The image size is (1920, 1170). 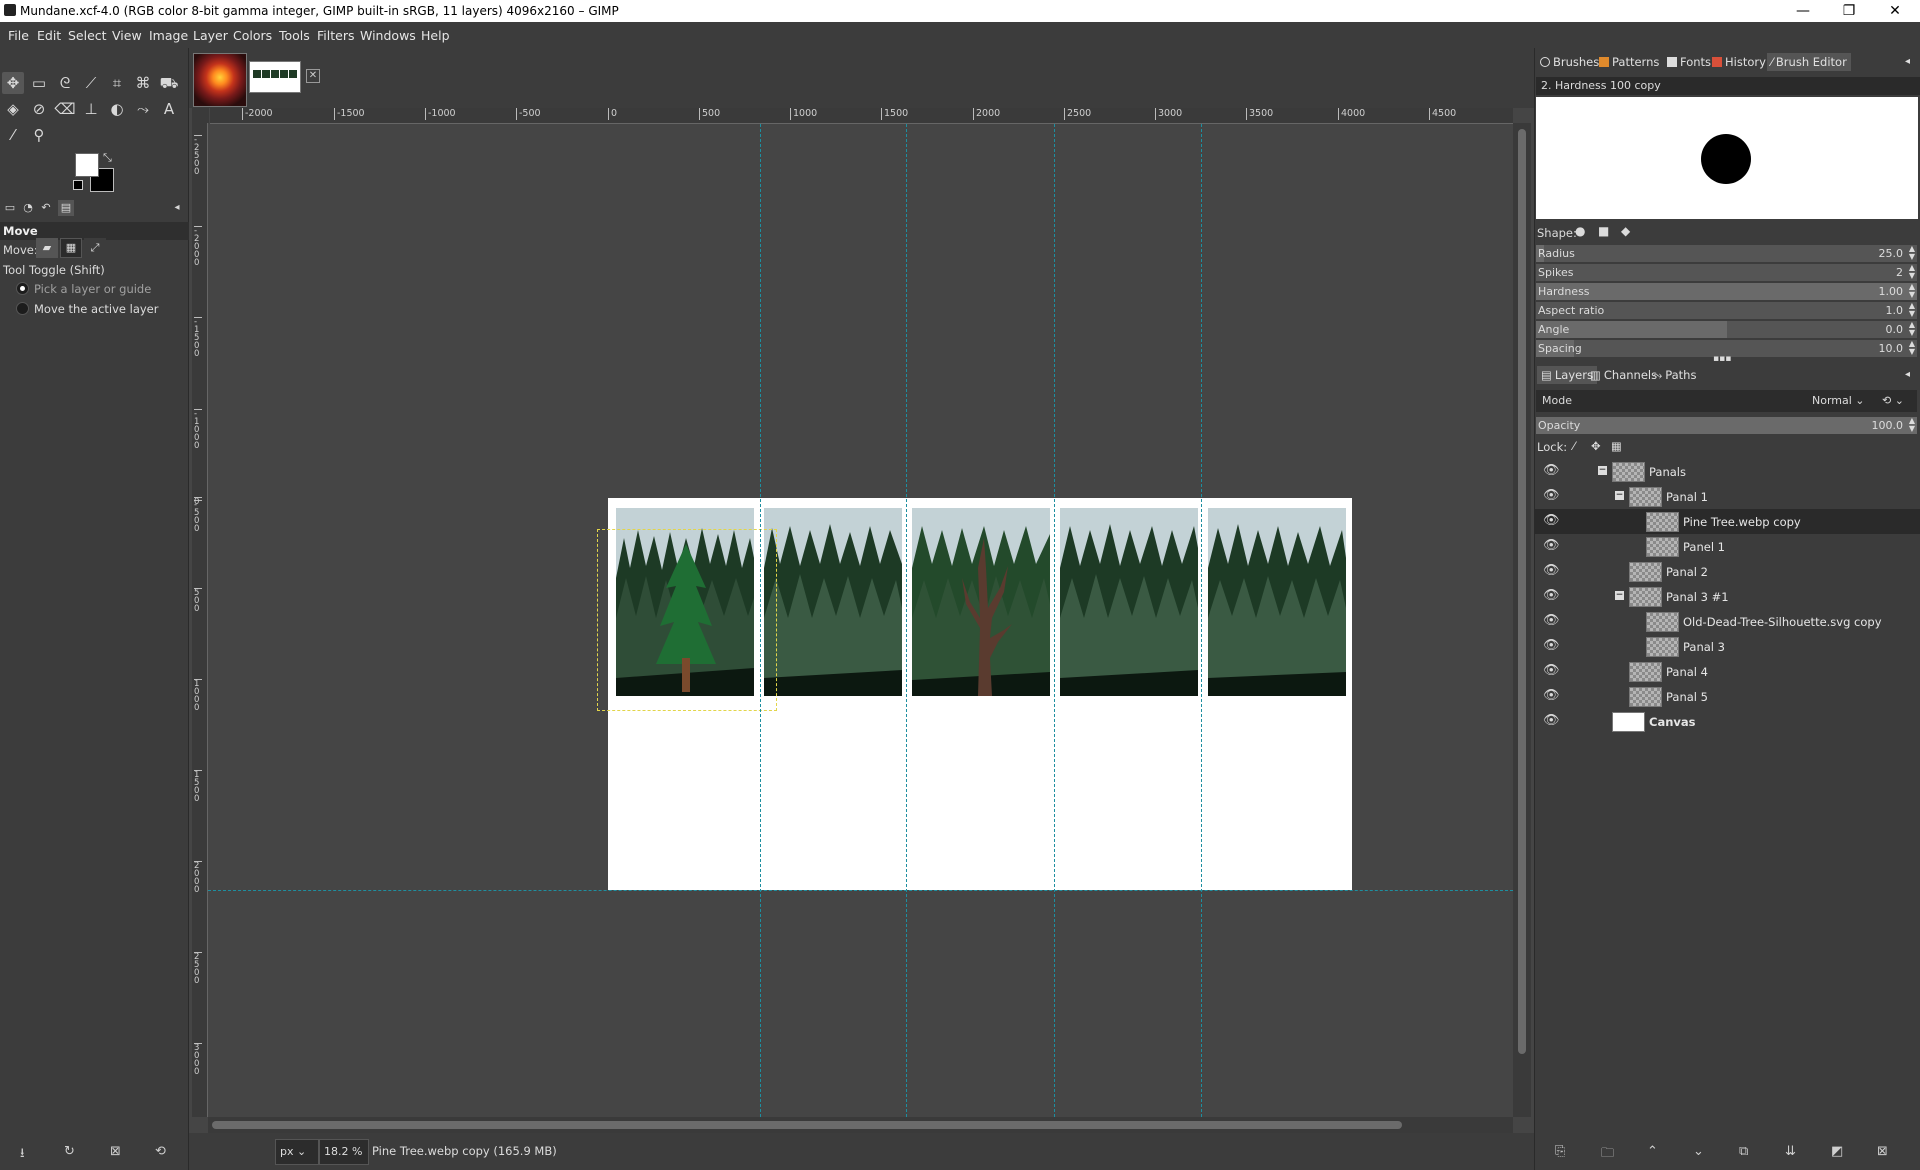 I want to click on swap-colors-icon: ⤡, so click(x=107, y=158).